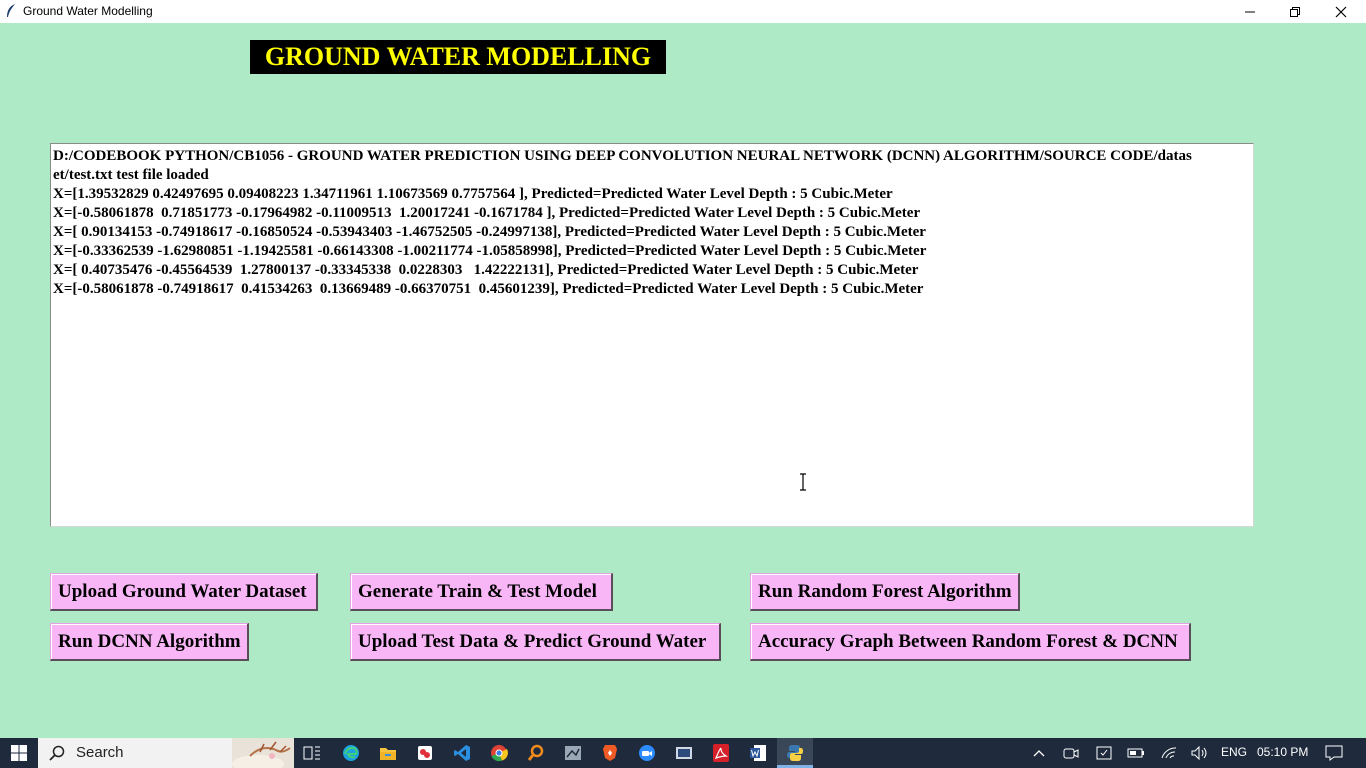  Describe the element at coordinates (57, 753) in the screenshot. I see `search-icon` at that location.